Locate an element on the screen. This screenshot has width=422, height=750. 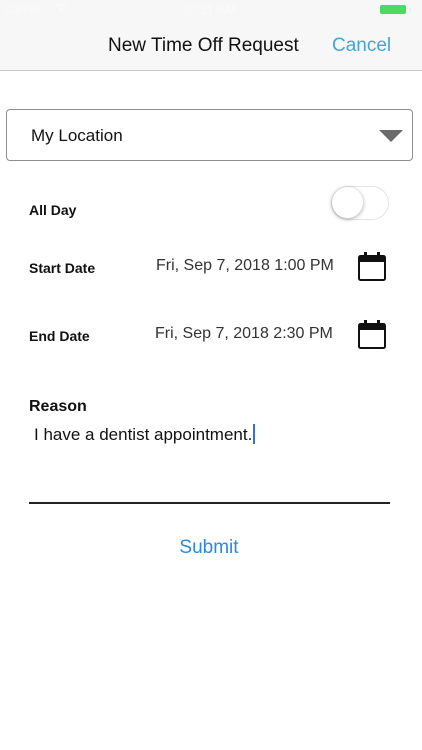
cancel-button: Cancel is located at coordinates (361, 46).